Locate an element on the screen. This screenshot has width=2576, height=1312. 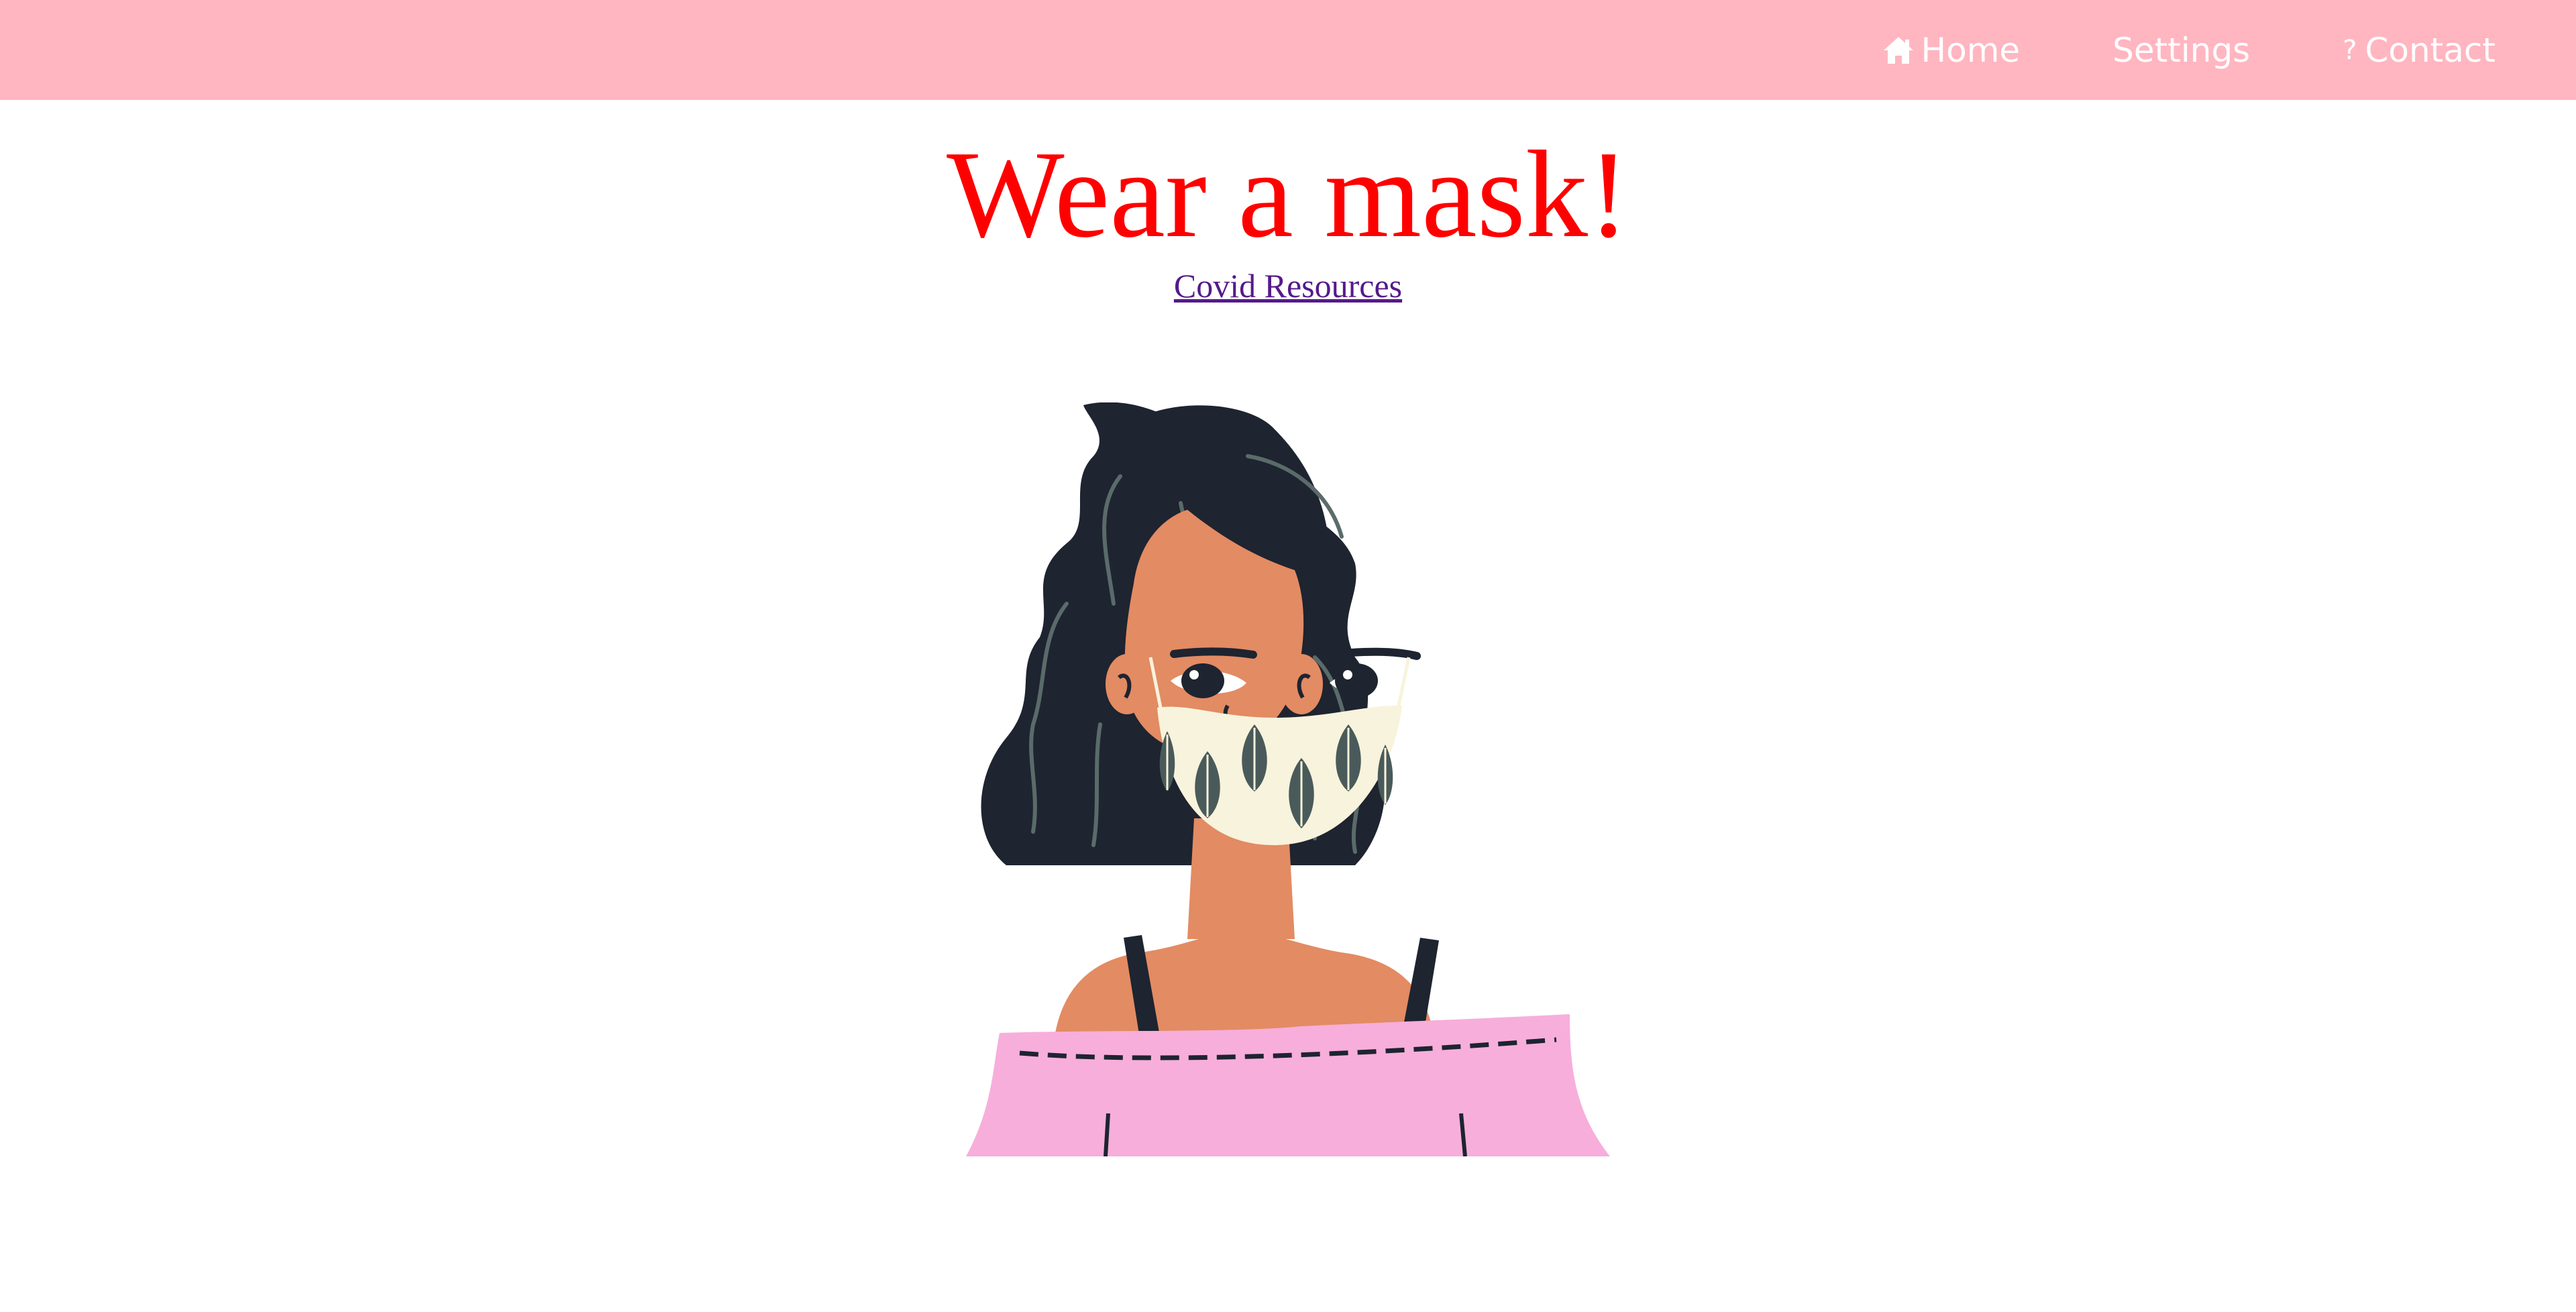
question-icon: ? is located at coordinates (2350, 50).